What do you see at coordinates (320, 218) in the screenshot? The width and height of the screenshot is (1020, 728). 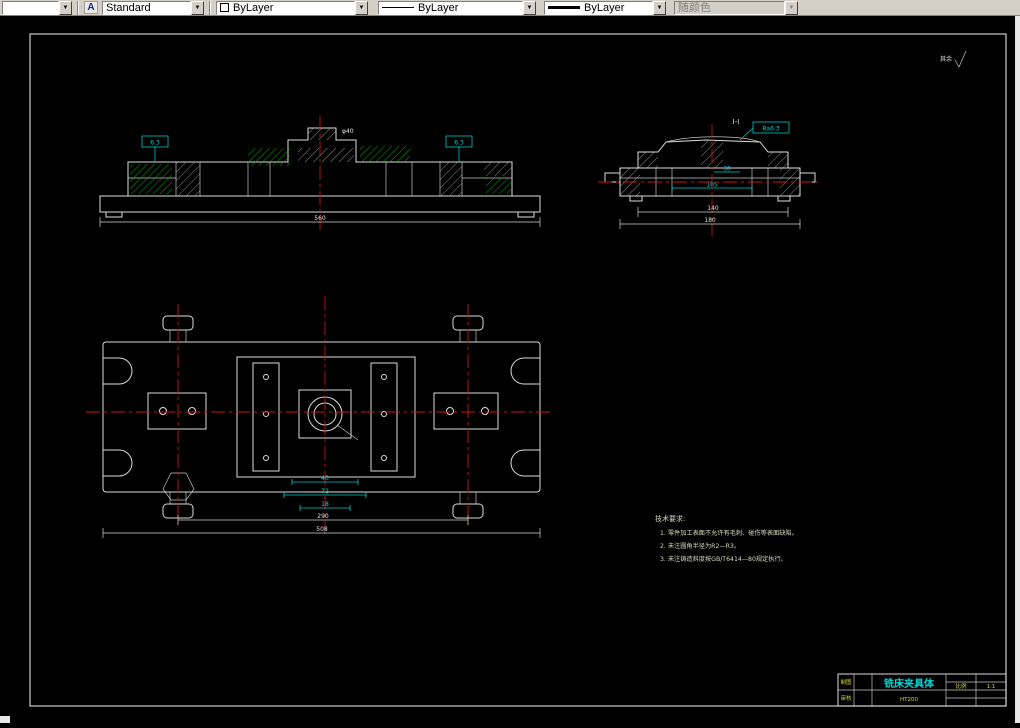 I see `svg-text: 560` at bounding box center [320, 218].